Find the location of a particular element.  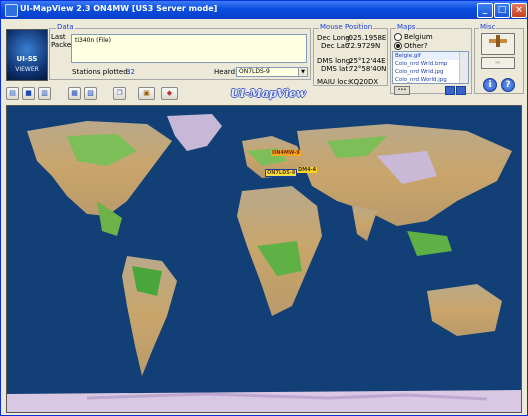

map-next-button is located at coordinates (461, 90).